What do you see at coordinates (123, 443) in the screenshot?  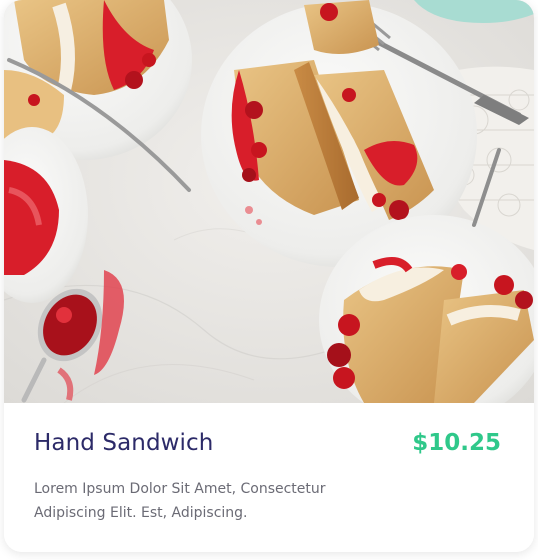 I see `product-title: Hand Sandwich` at bounding box center [123, 443].